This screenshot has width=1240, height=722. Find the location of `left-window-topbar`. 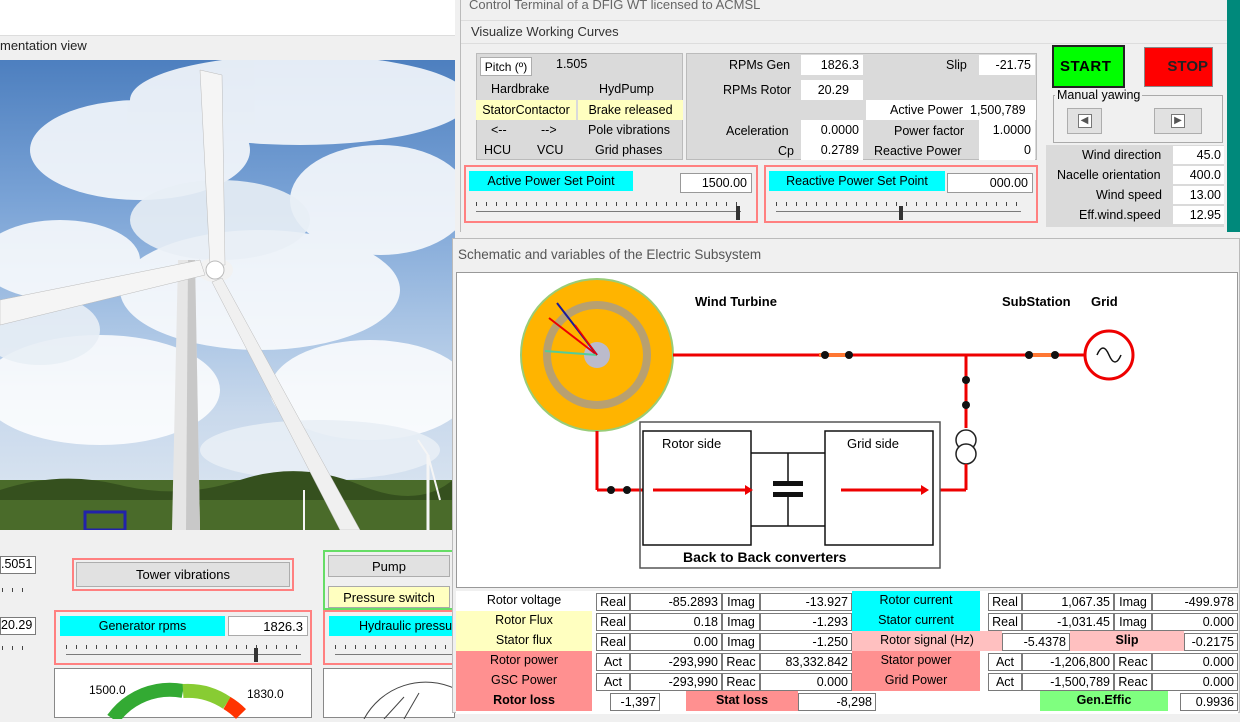

left-window-topbar is located at coordinates (227, 18).